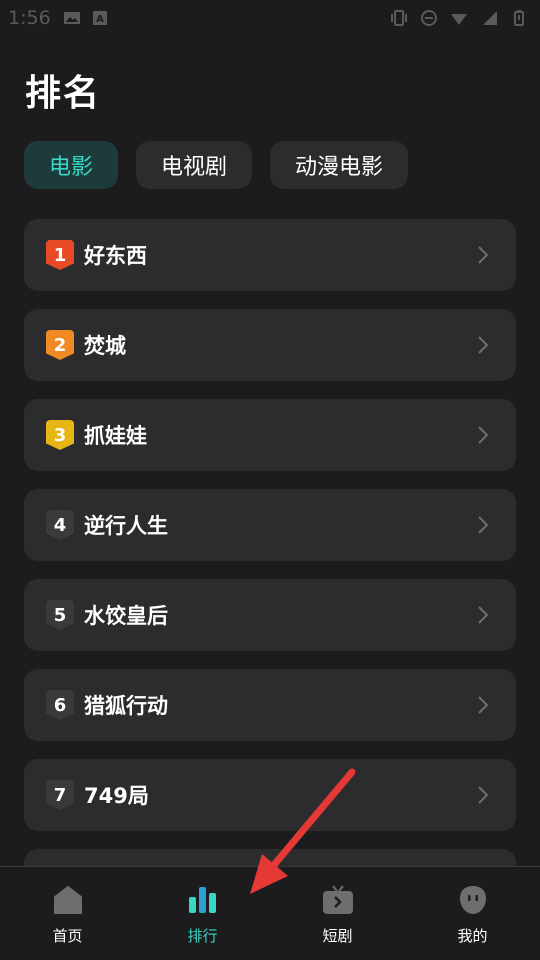 The width and height of the screenshot is (540, 960). I want to click on status-time: 1:56, so click(29, 18).